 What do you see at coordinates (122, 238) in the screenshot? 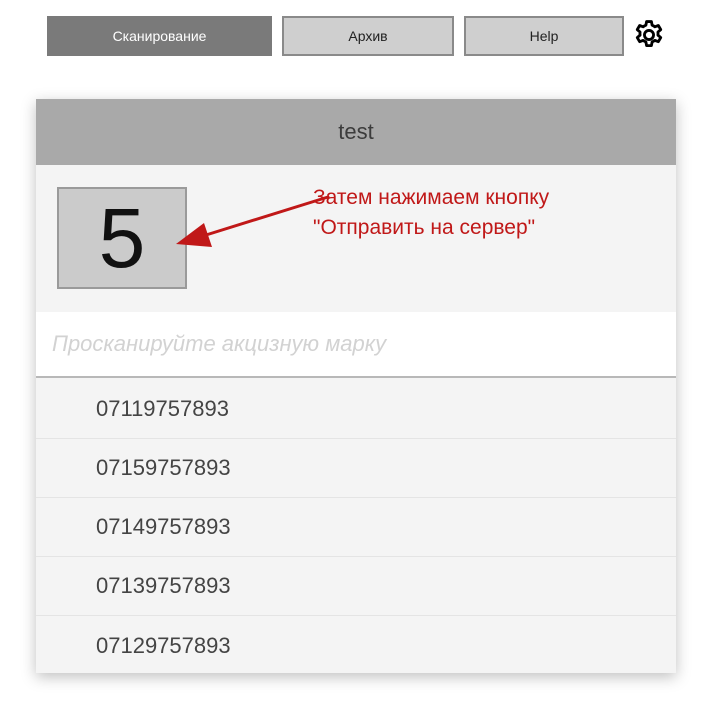
I see `send-to-server-button: 5` at bounding box center [122, 238].